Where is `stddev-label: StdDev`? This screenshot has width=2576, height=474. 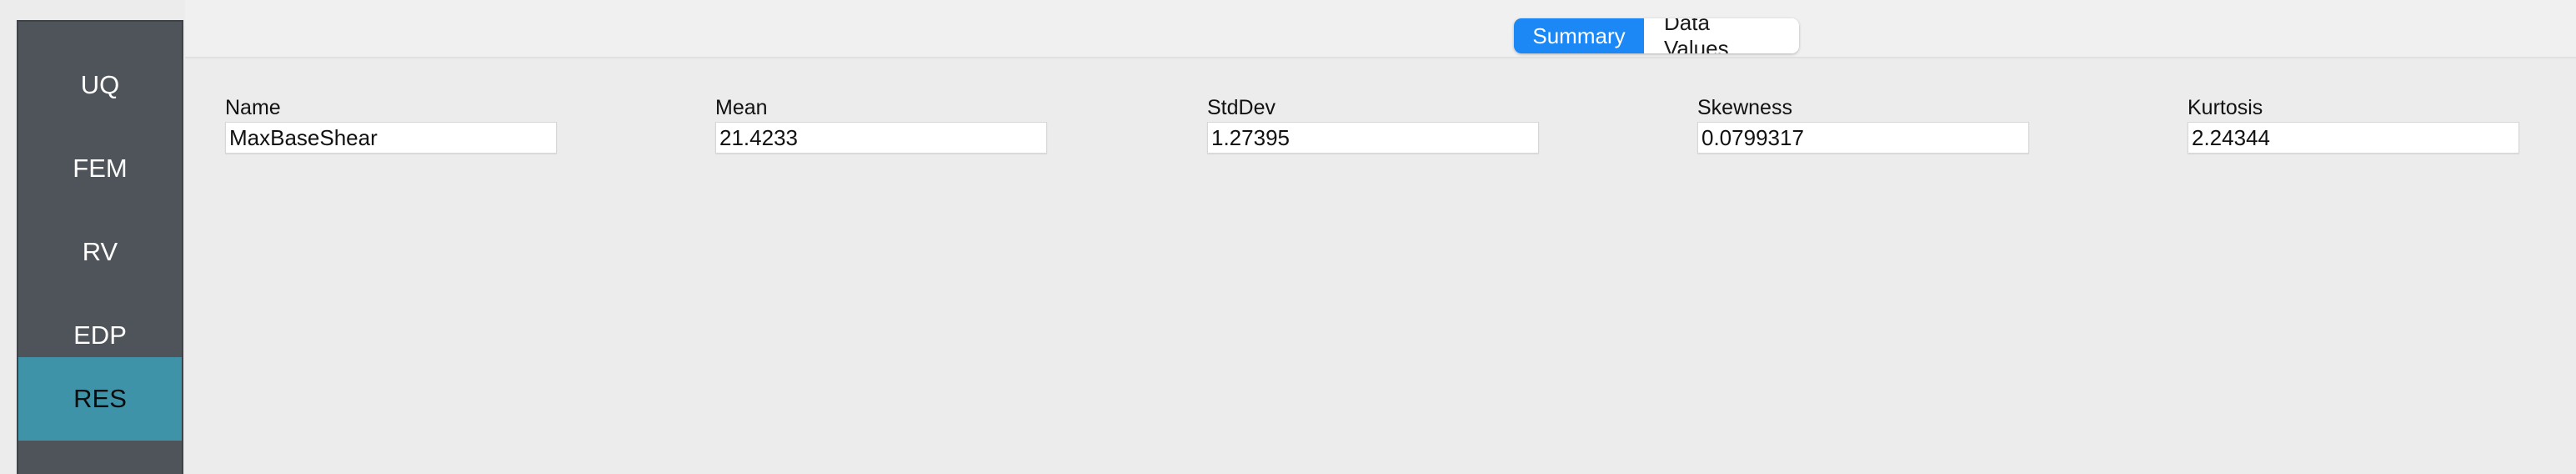 stddev-label: StdDev is located at coordinates (1241, 107).